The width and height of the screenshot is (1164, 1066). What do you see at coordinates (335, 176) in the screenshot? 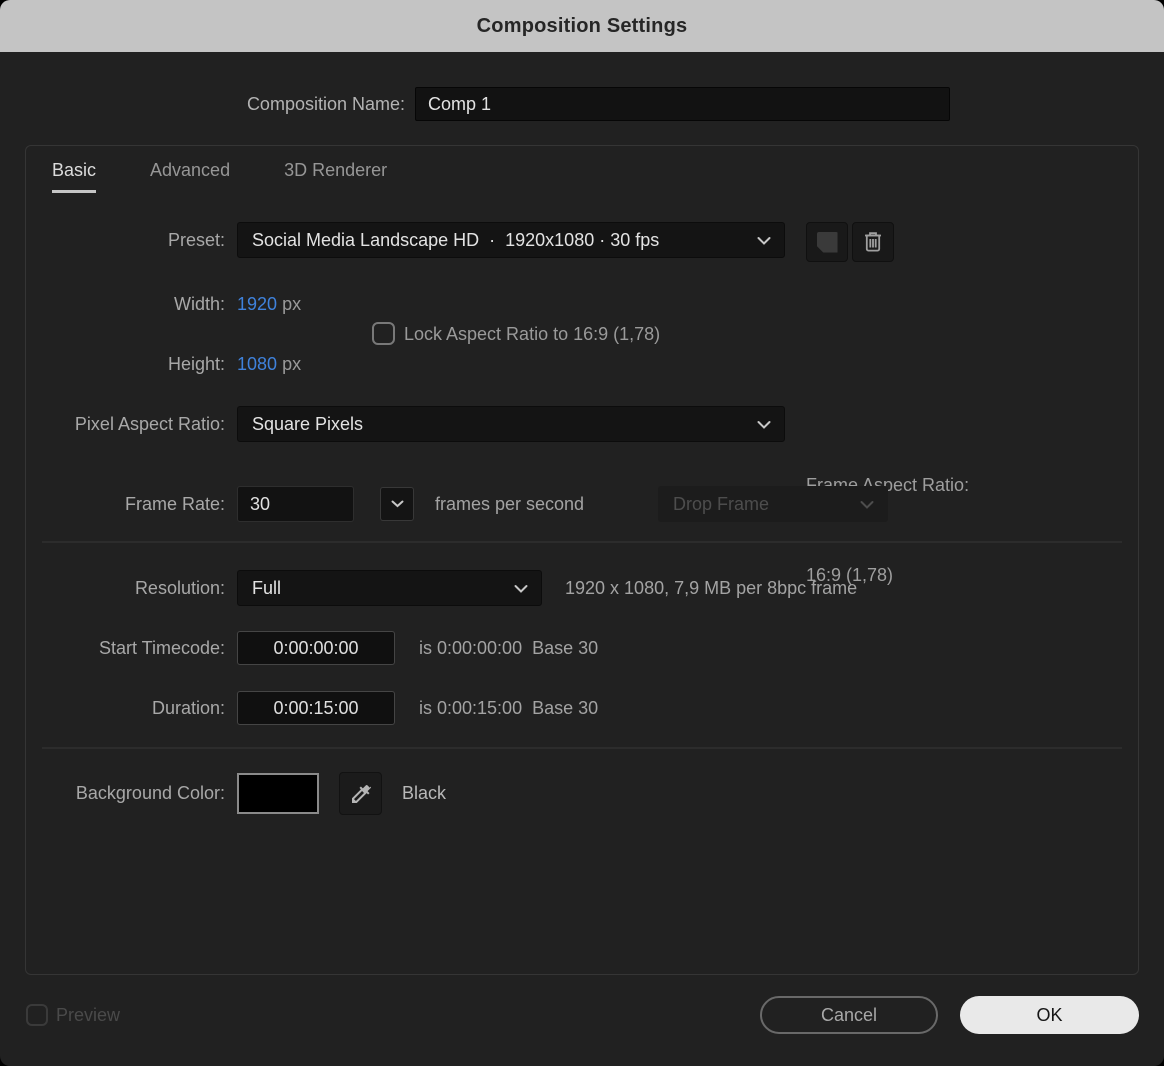
I see `tab-3d-renderer: 3D Renderer` at bounding box center [335, 176].